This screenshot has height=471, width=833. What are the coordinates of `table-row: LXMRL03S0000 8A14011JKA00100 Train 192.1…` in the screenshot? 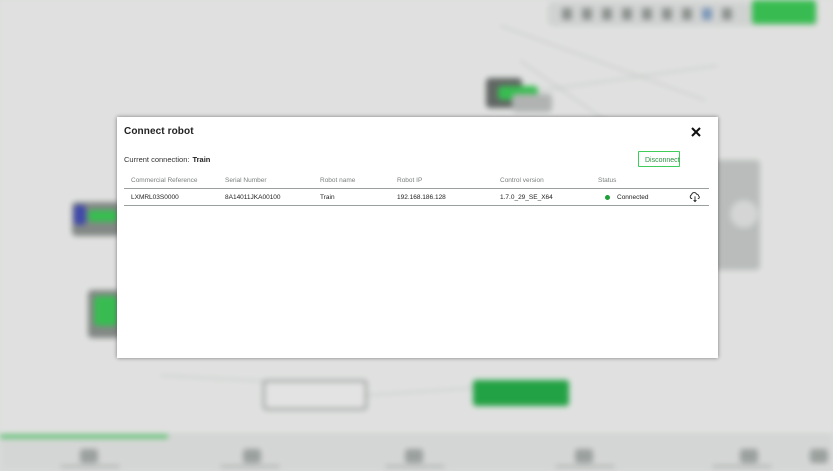 It's located at (416, 197).